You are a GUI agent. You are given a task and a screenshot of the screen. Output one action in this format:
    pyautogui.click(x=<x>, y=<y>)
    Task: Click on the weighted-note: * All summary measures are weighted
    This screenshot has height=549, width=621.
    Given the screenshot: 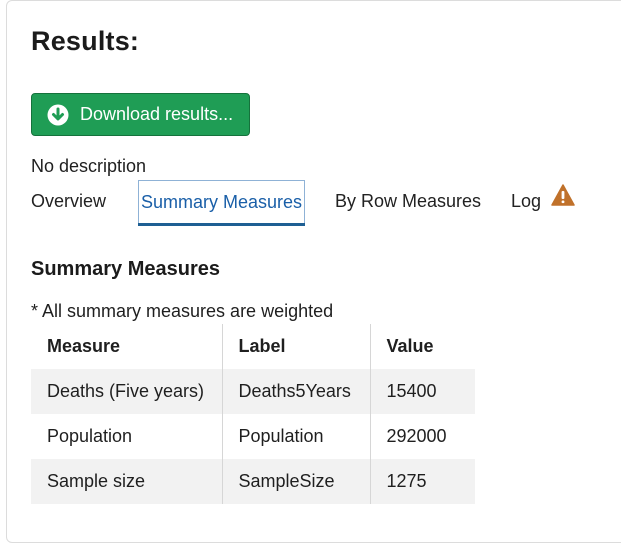 What is the action you would take?
    pyautogui.click(x=182, y=311)
    